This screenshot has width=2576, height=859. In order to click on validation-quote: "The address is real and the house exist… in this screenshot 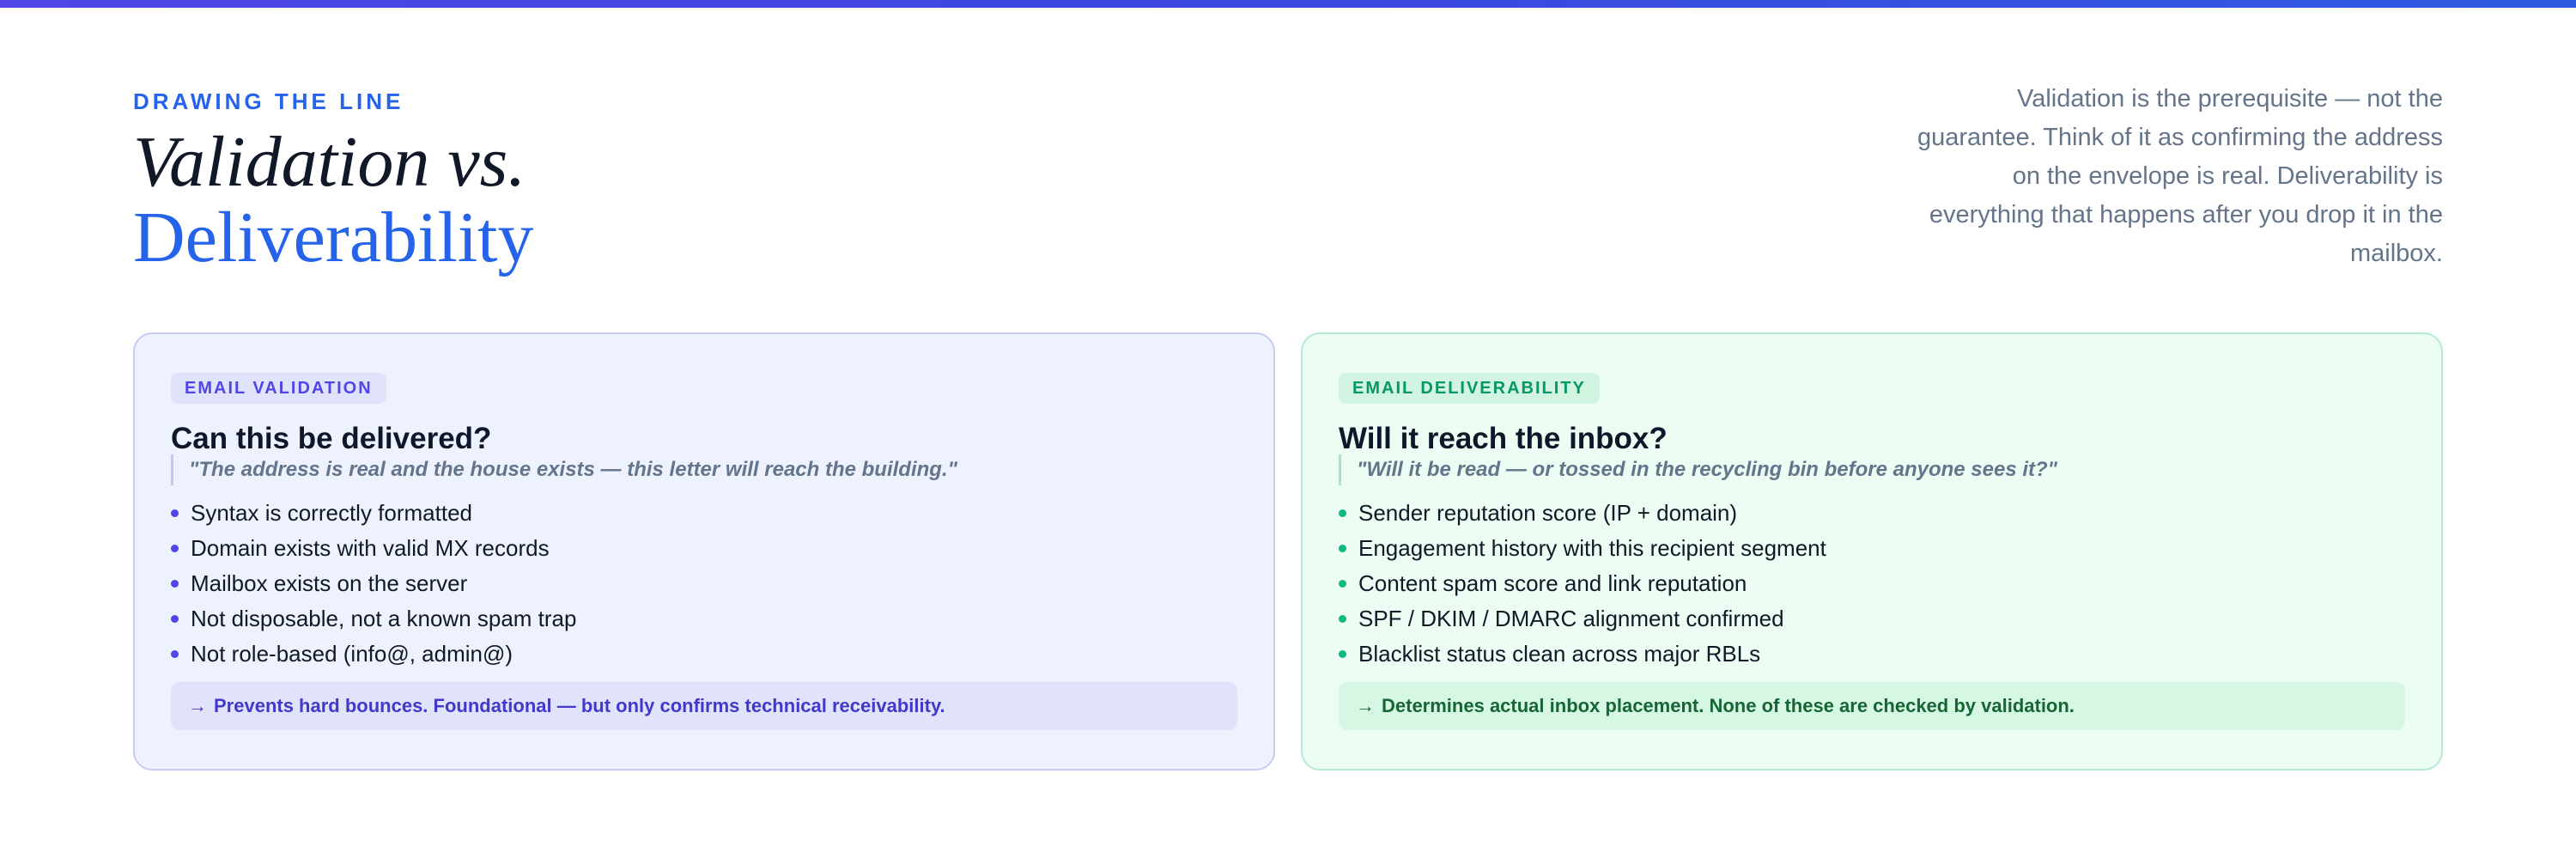, I will do `click(564, 470)`.